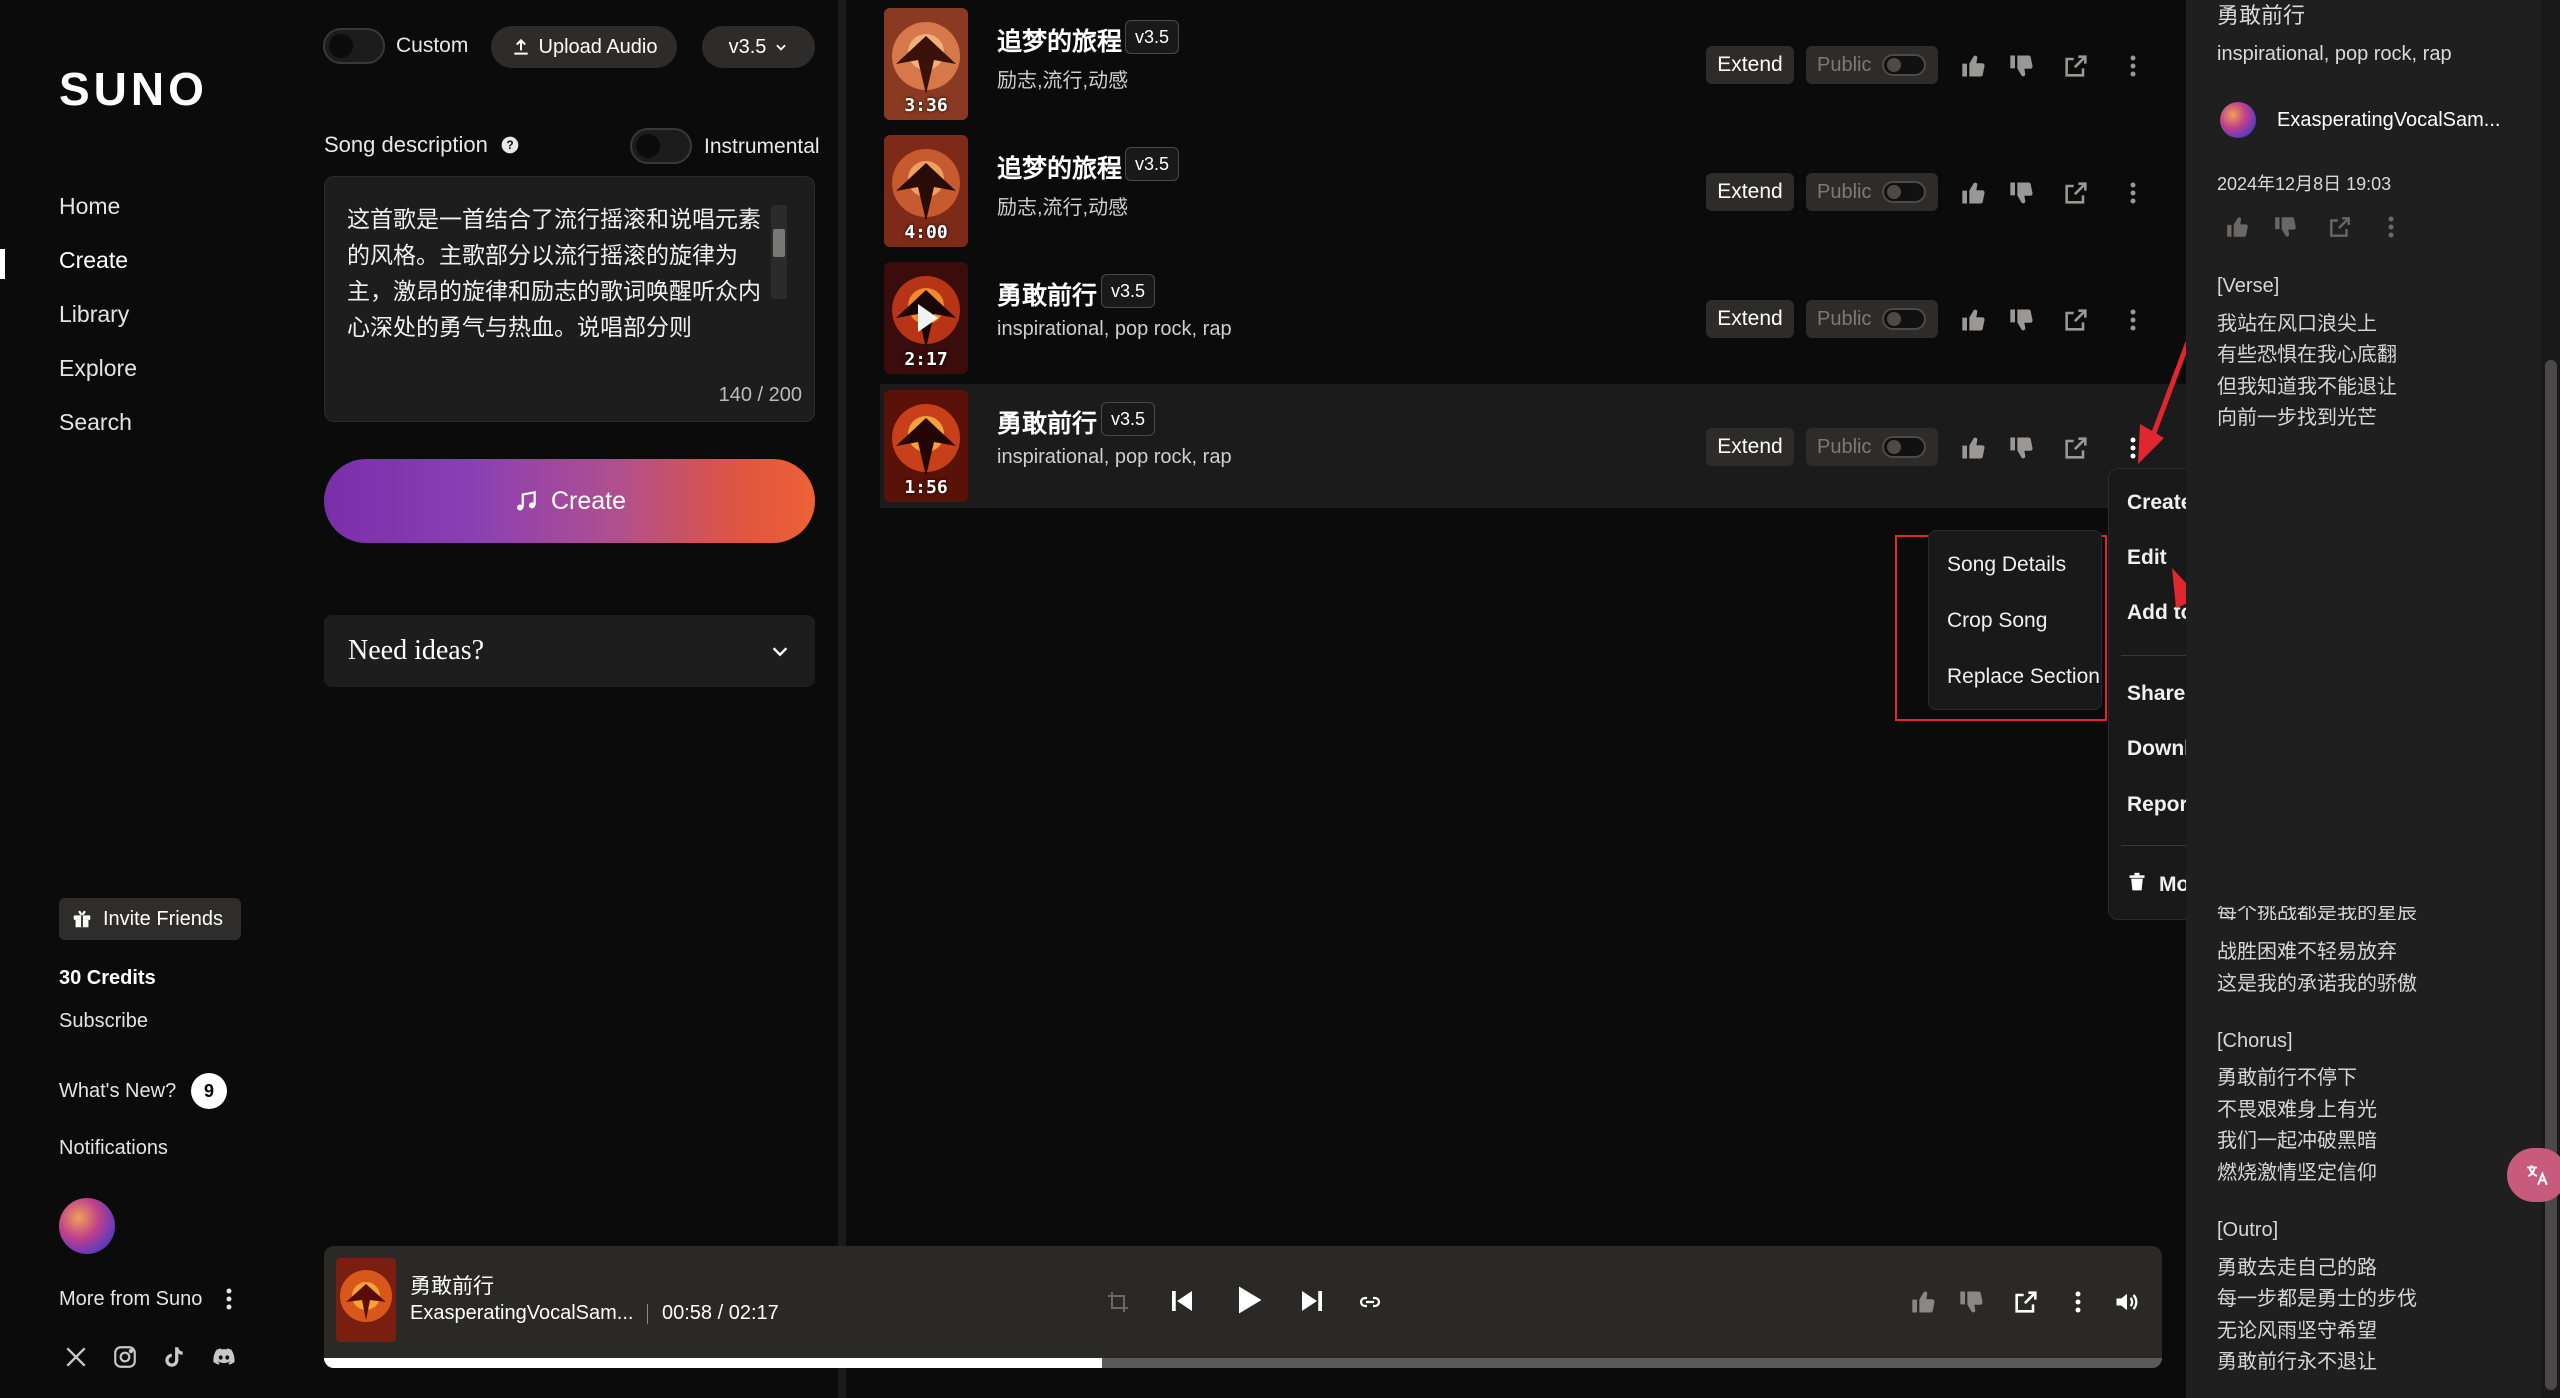 This screenshot has width=2560, height=1398. I want to click on artist-avatar, so click(2238, 120).